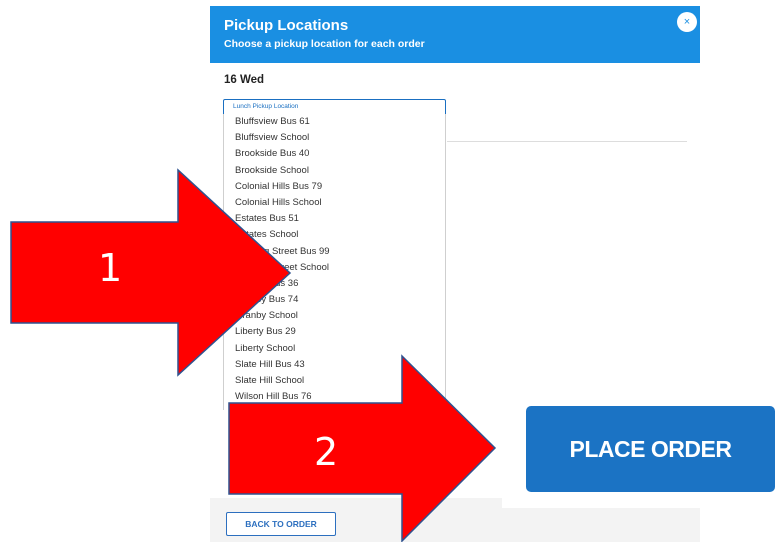 This screenshot has height=542, width=780. Describe the element at coordinates (110, 268) in the screenshot. I see `arrow-1-label: 1` at that location.